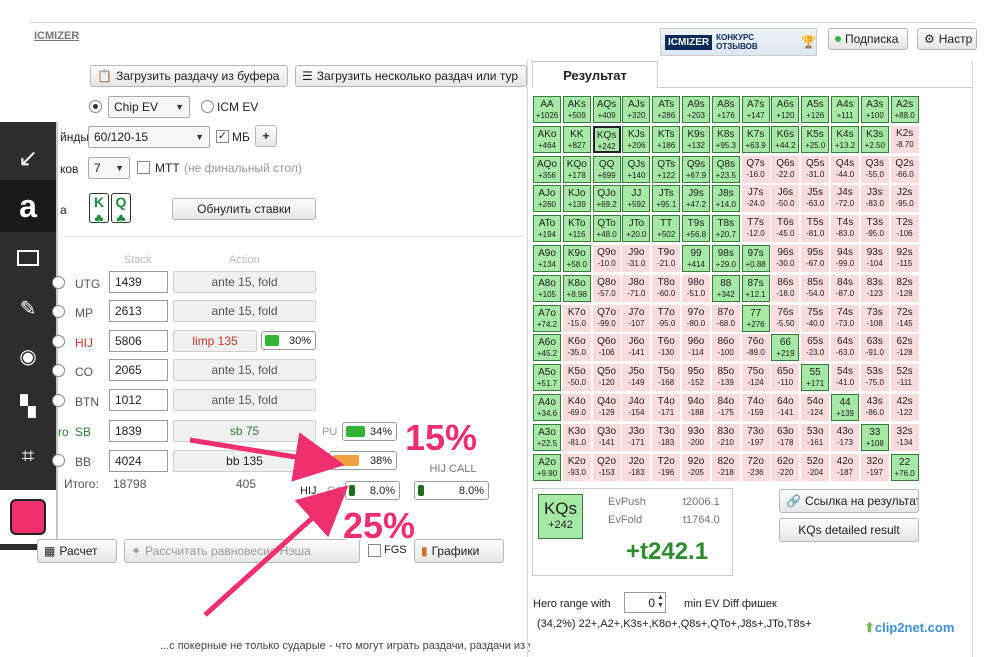  I want to click on hand-cell: T6o -130, so click(666, 348).